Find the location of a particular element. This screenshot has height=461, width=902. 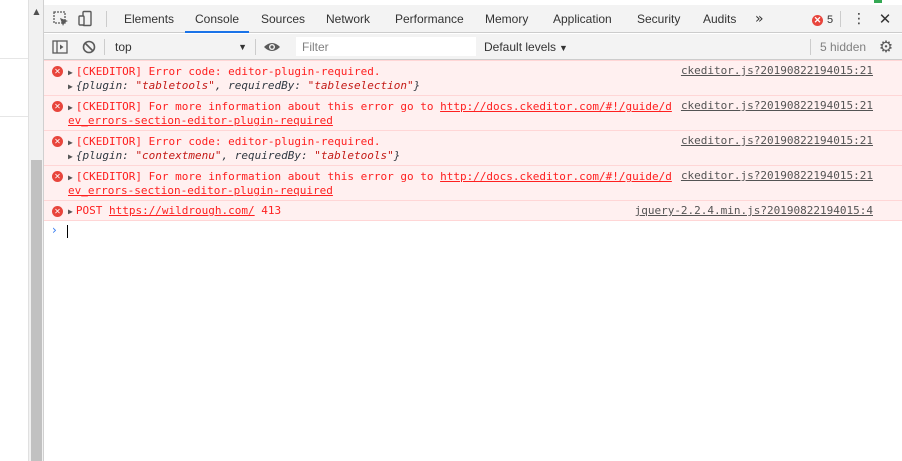

device-toggle-icon is located at coordinates (86, 19).